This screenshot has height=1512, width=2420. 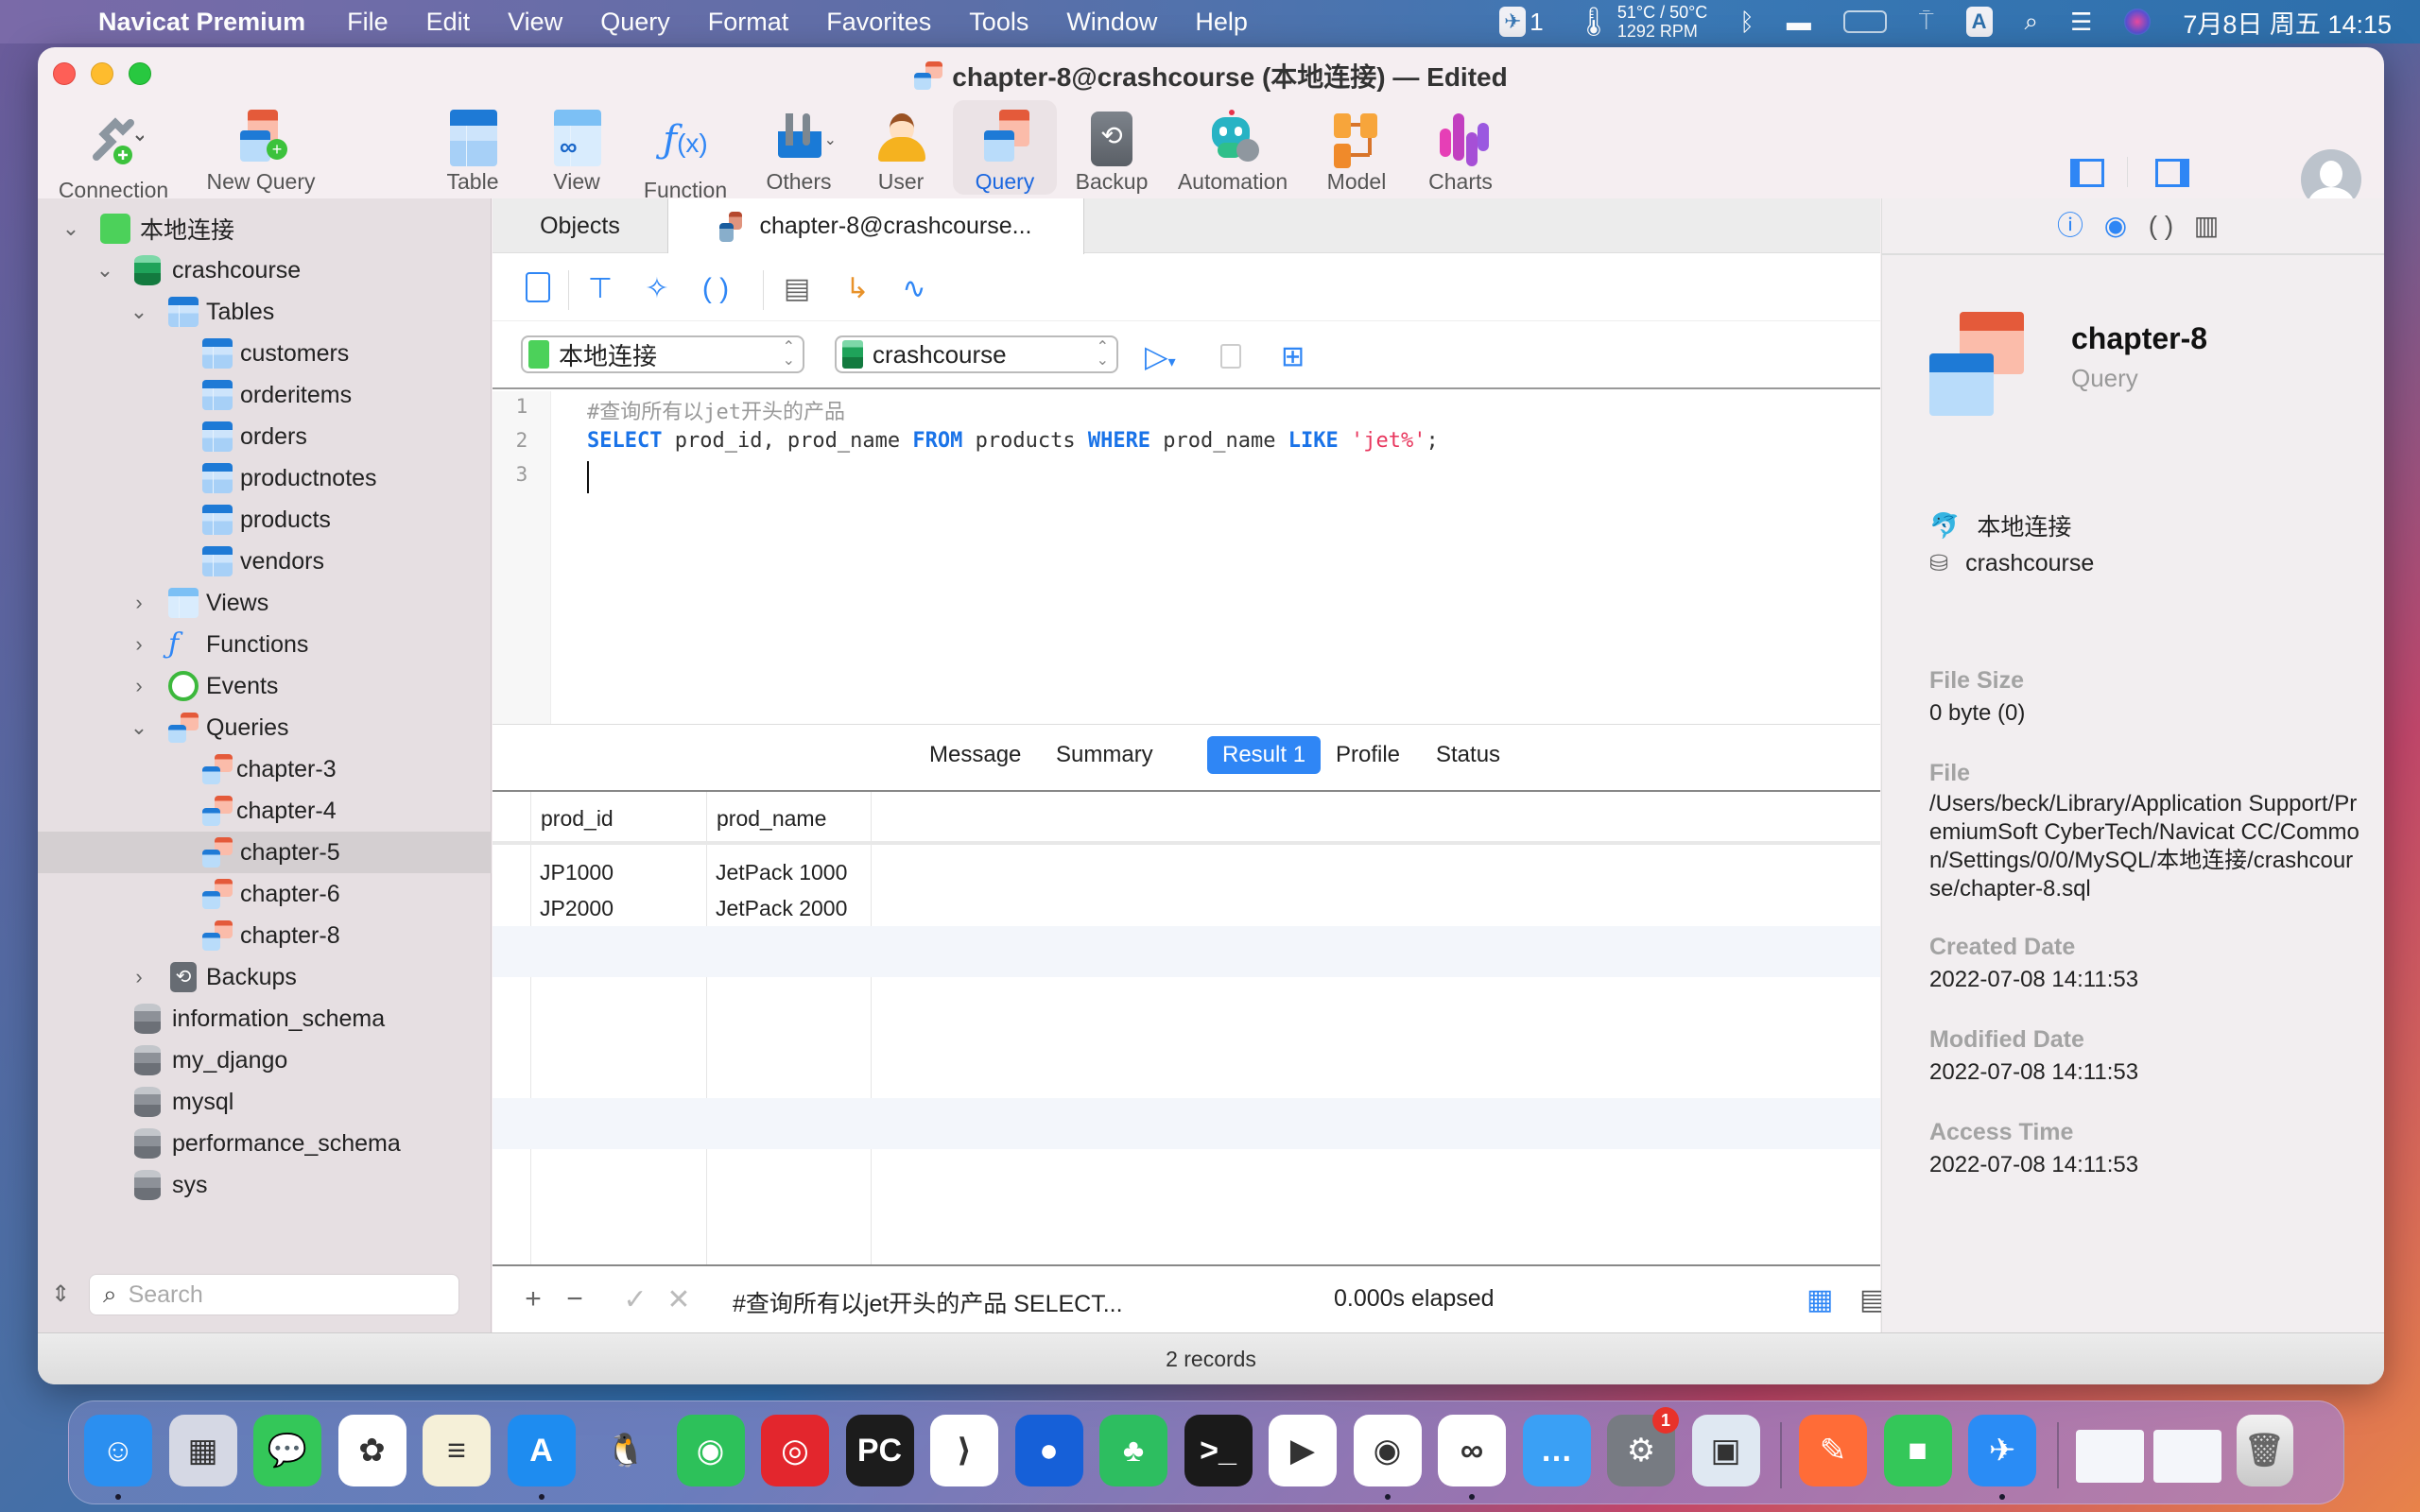 I want to click on tree-tables-group: ⌄ Tables, so click(x=265, y=312).